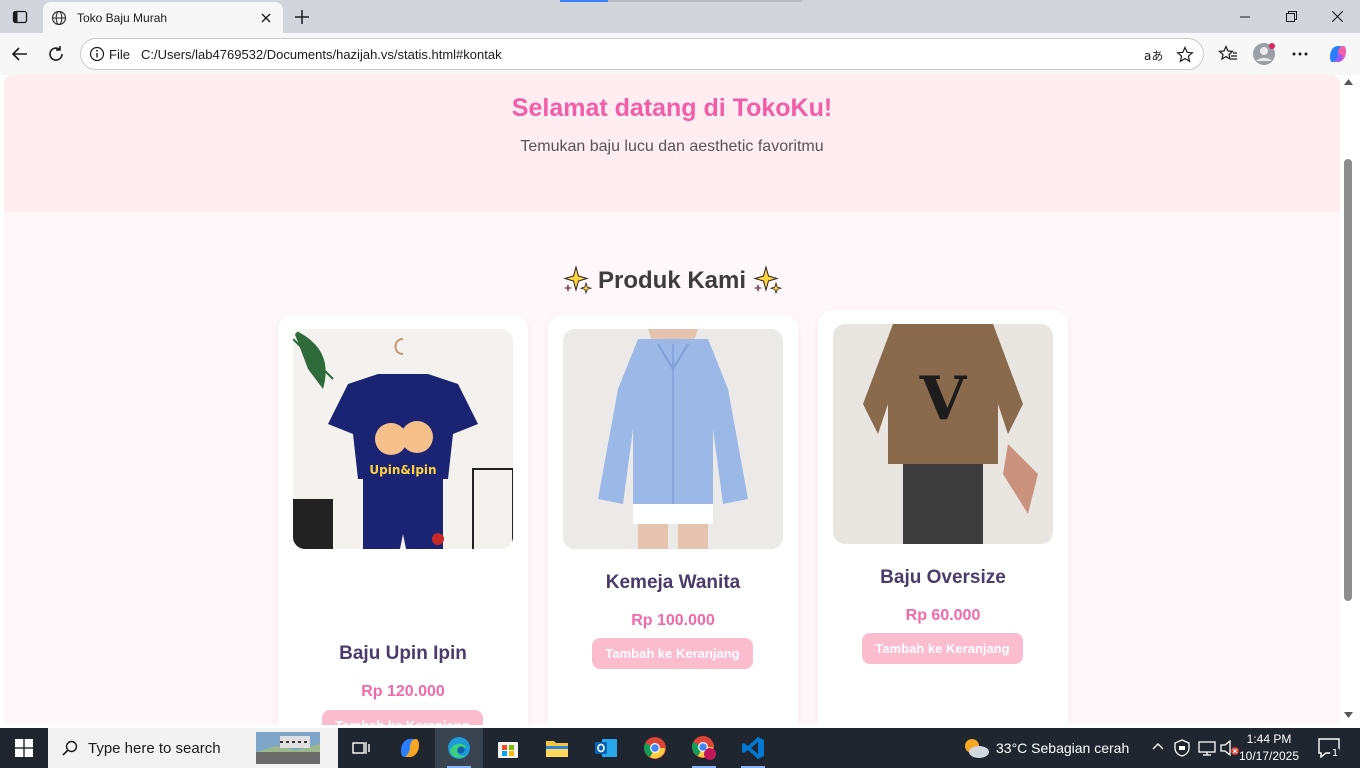 Image resolution: width=1360 pixels, height=768 pixels. What do you see at coordinates (673, 620) in the screenshot?
I see `product-price: Rp 100.000` at bounding box center [673, 620].